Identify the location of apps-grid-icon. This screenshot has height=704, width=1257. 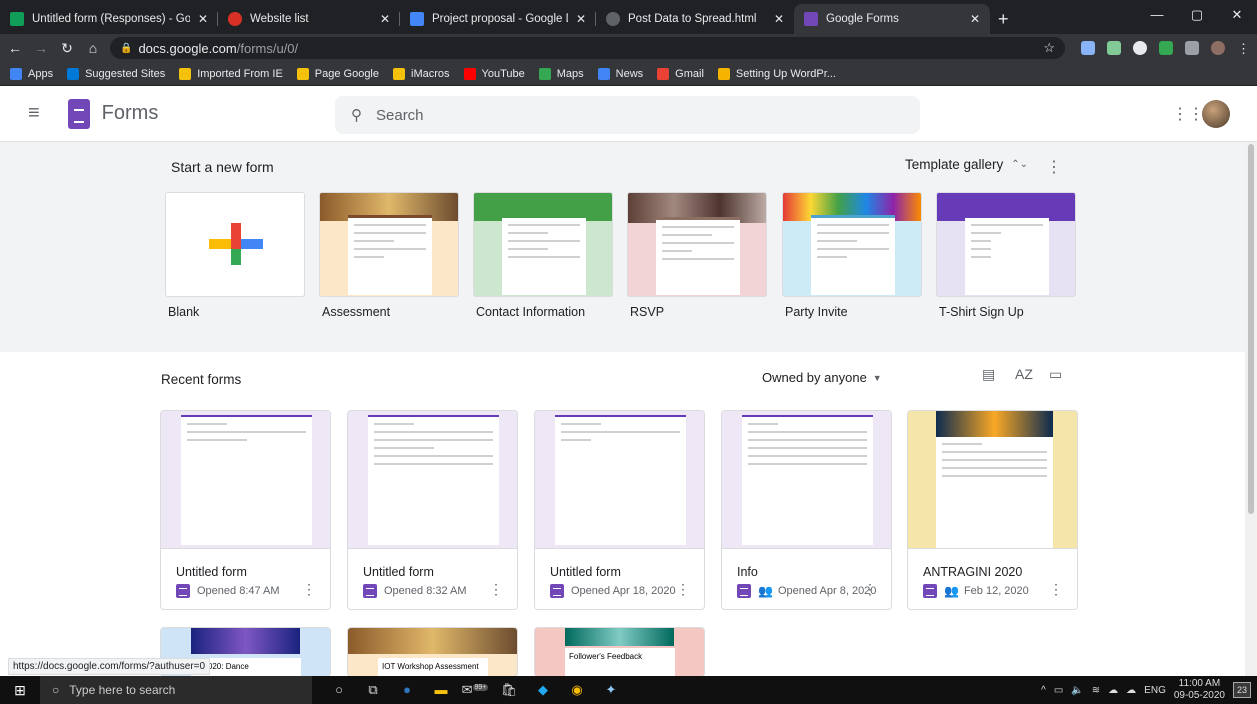
(16, 73).